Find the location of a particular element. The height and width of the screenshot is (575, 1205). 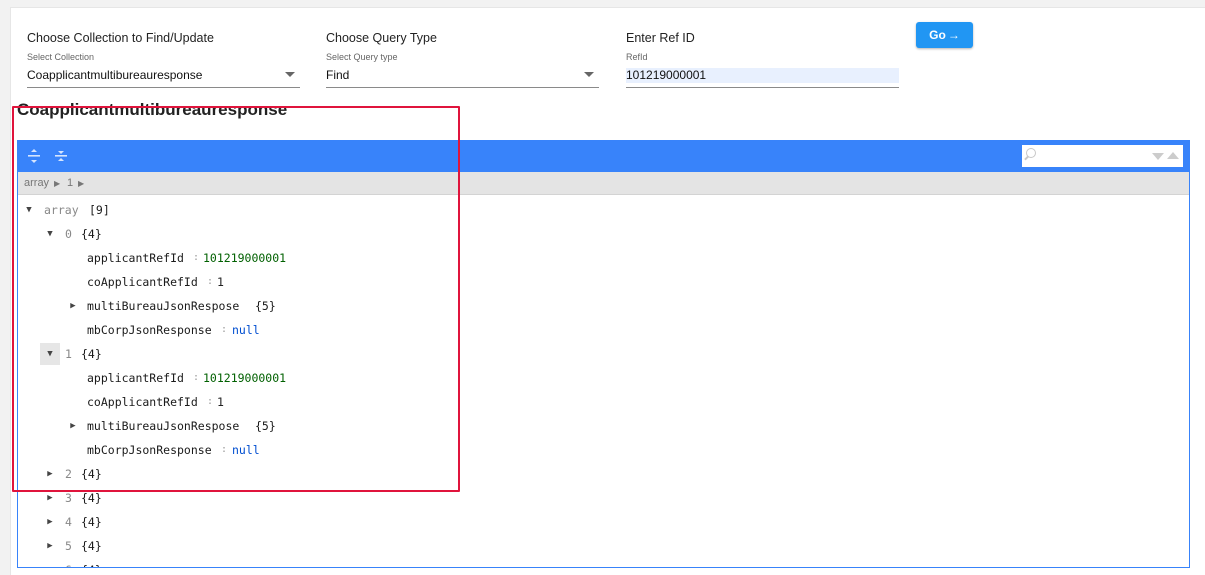

tree-item-index: 5 is located at coordinates (68, 546).